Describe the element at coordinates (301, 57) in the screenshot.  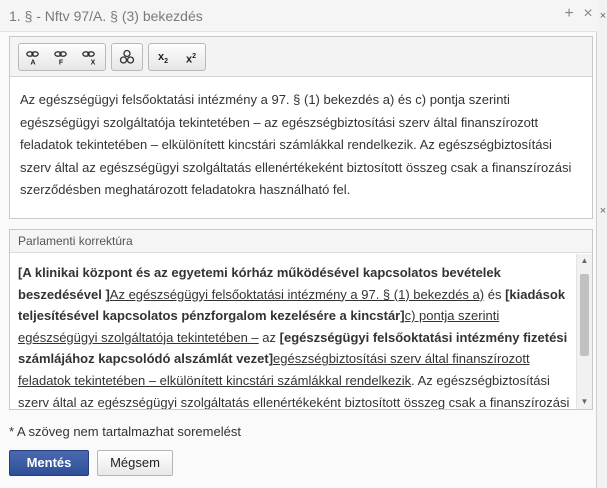
I see `editor-toolbar: A F X x2 x2` at that location.